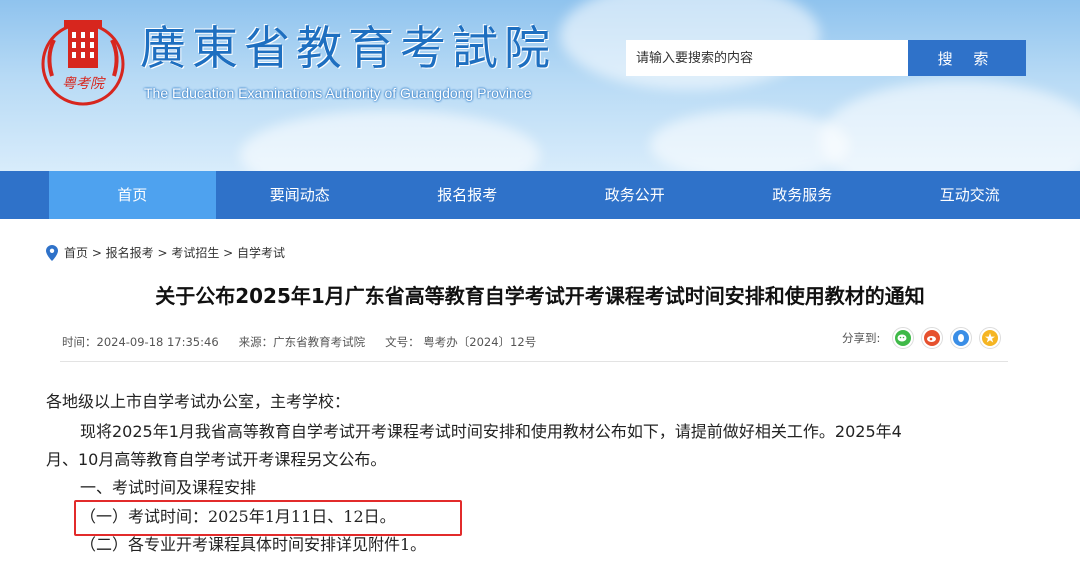  Describe the element at coordinates (132, 195) in the screenshot. I see `nav-item-home: 首页` at that location.